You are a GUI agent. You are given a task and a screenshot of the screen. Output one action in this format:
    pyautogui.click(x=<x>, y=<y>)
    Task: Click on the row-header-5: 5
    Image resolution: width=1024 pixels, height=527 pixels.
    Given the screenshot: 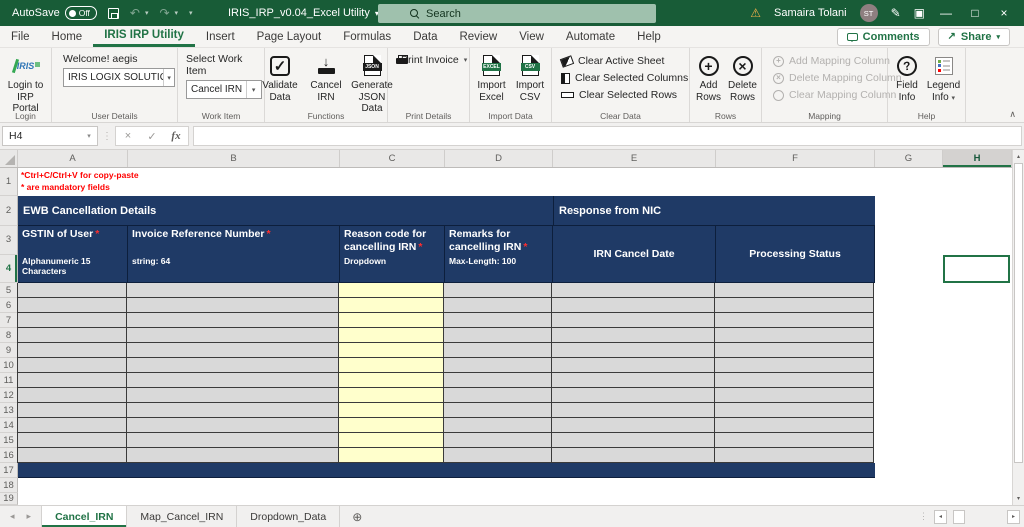 What is the action you would take?
    pyautogui.click(x=9, y=290)
    